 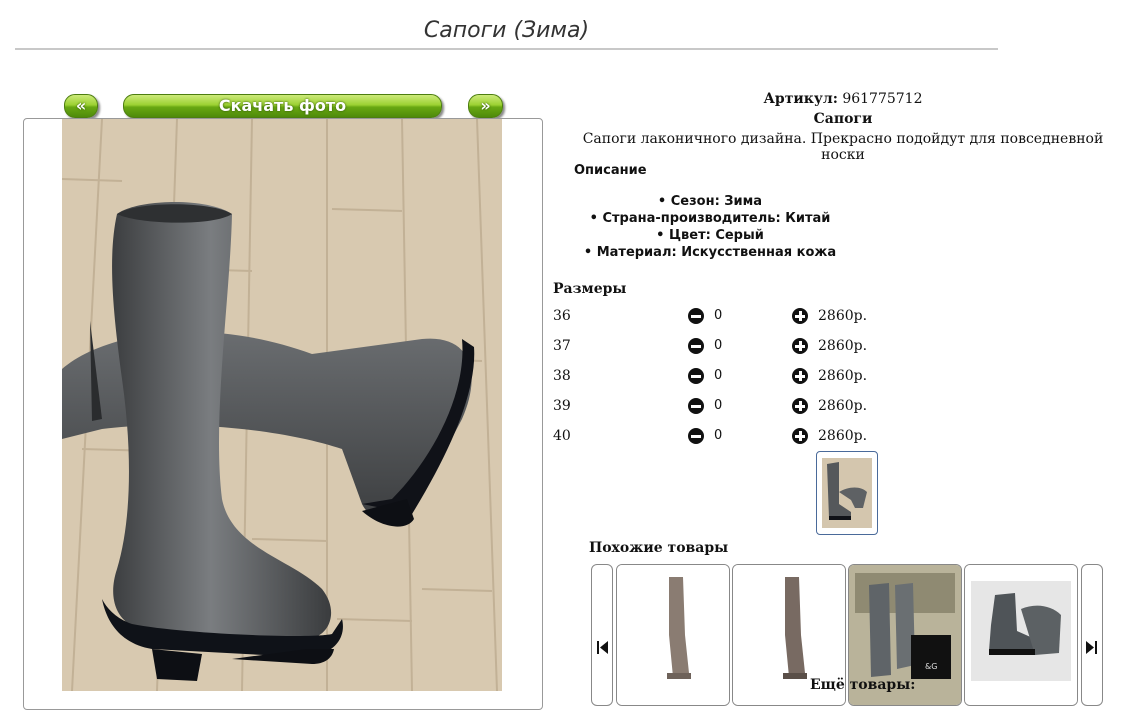 I want to click on skip-forward-icon, so click(x=1091, y=647).